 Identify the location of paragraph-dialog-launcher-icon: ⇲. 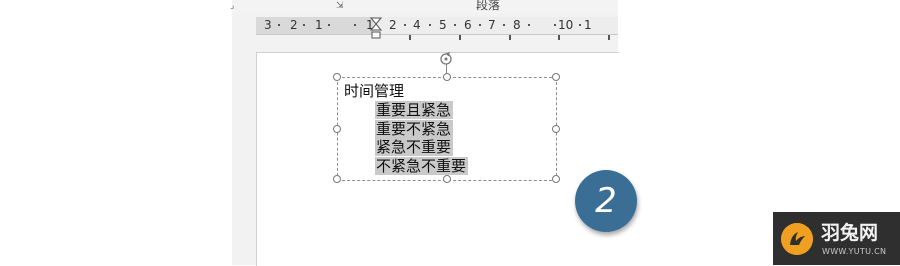
(340, 6).